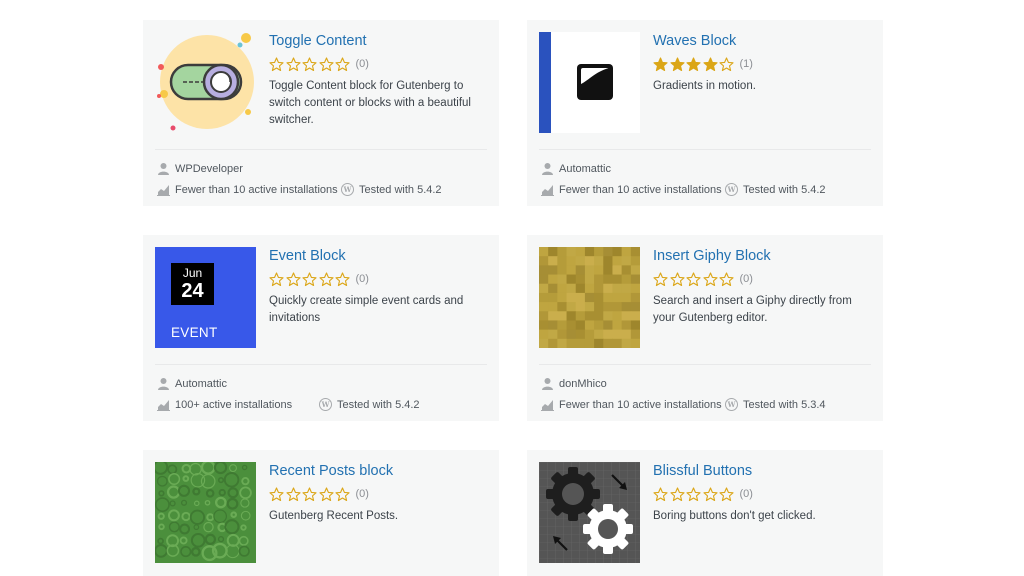 This screenshot has width=1024, height=576. What do you see at coordinates (704, 86) in the screenshot?
I see `plugin-description: Gradients in motion.` at bounding box center [704, 86].